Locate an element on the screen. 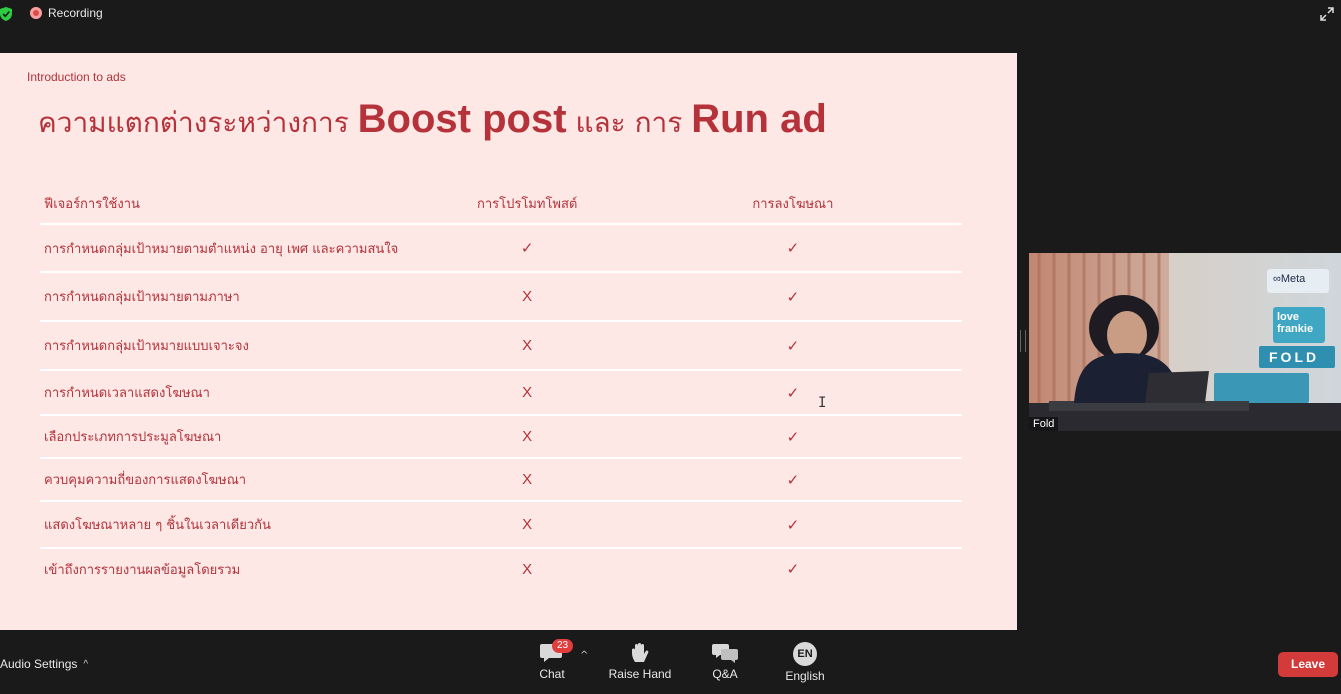 The width and height of the screenshot is (1341, 694). chat-button: 23 Chat is located at coordinates (552, 660).